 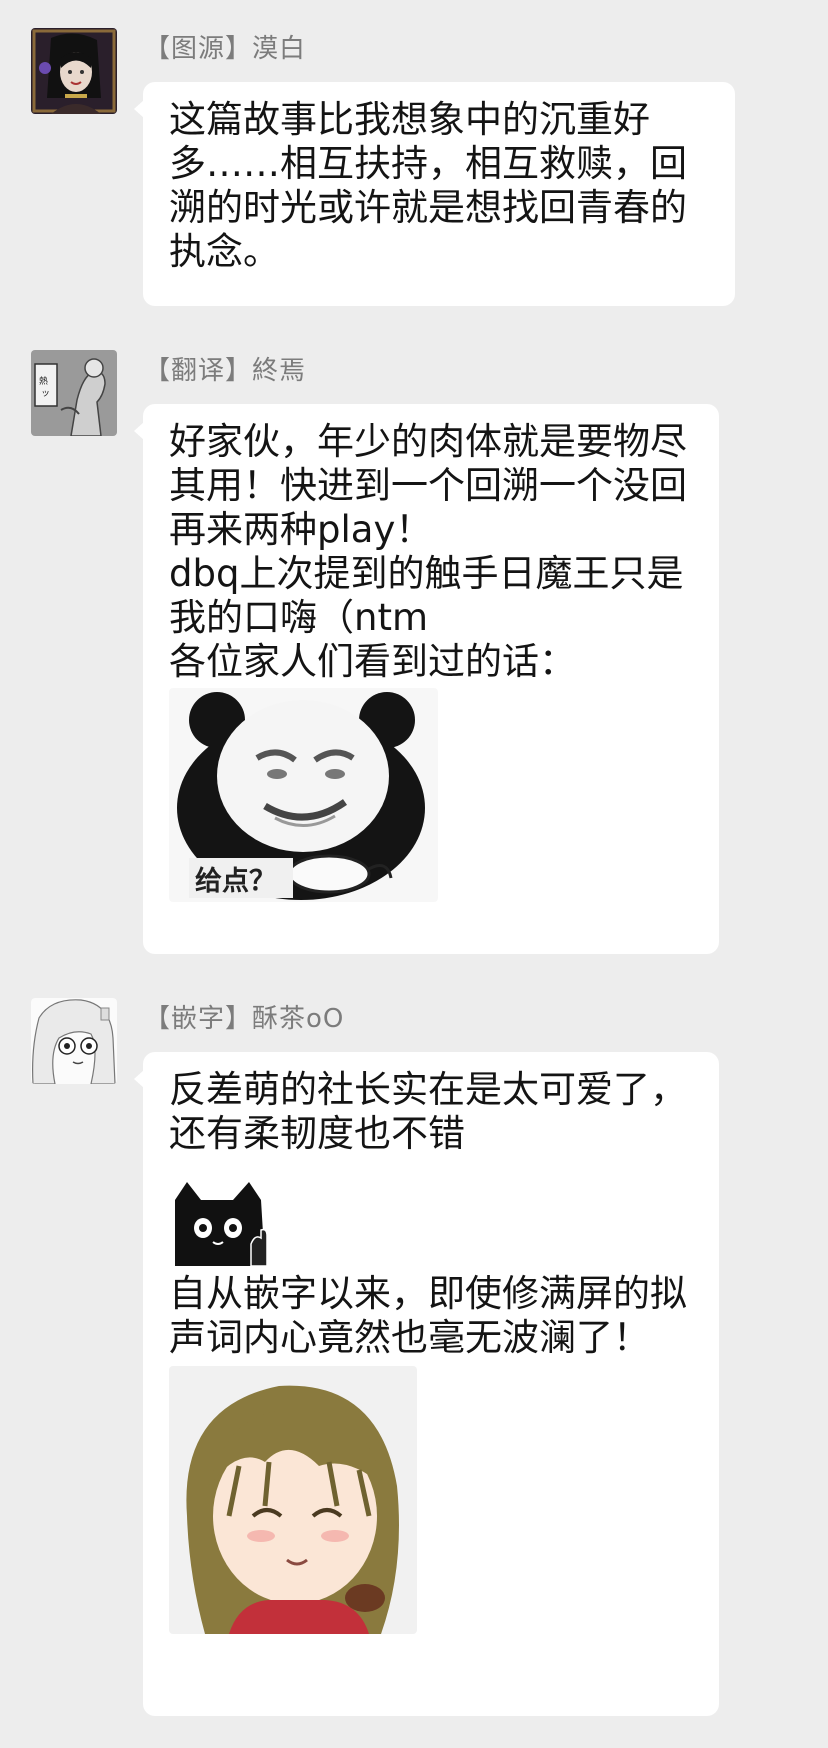 I want to click on message-text-line: 各位家人们看到过的话：, so click(x=372, y=661).